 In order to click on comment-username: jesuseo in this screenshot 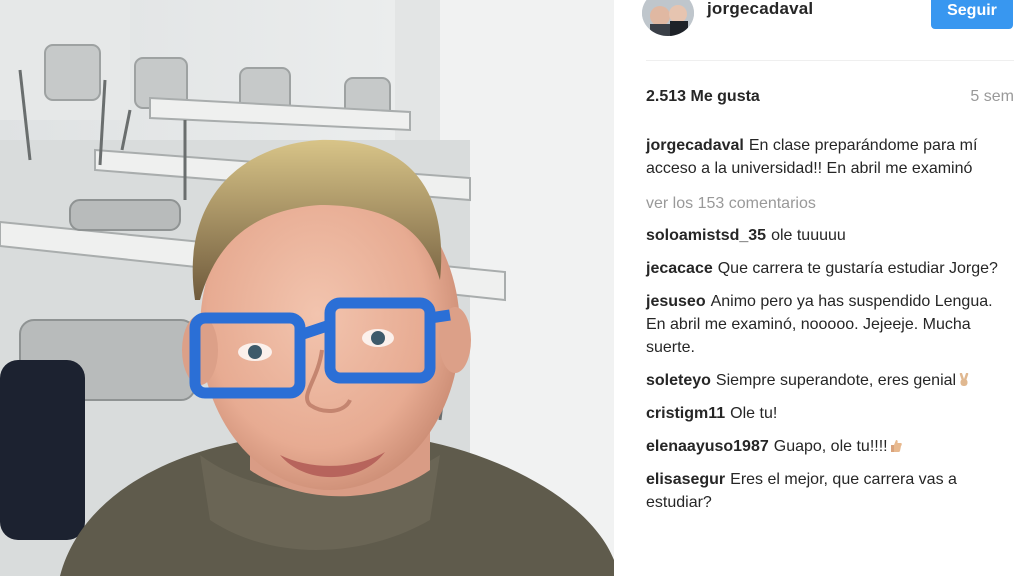, I will do `click(676, 301)`.